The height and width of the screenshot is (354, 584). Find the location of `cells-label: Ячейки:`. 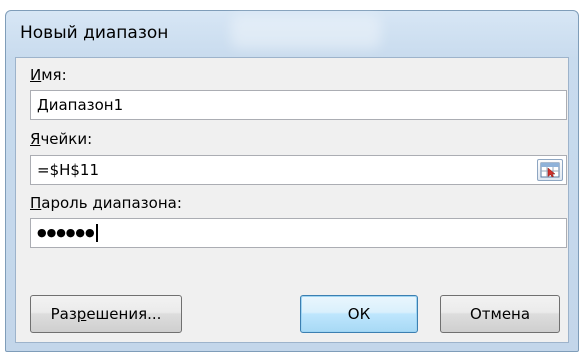

cells-label: Ячейки: is located at coordinates (61, 139).